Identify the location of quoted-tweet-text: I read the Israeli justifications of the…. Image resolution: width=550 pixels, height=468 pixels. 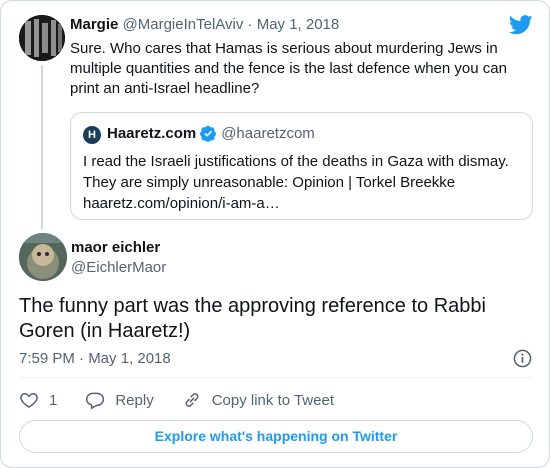
(296, 182).